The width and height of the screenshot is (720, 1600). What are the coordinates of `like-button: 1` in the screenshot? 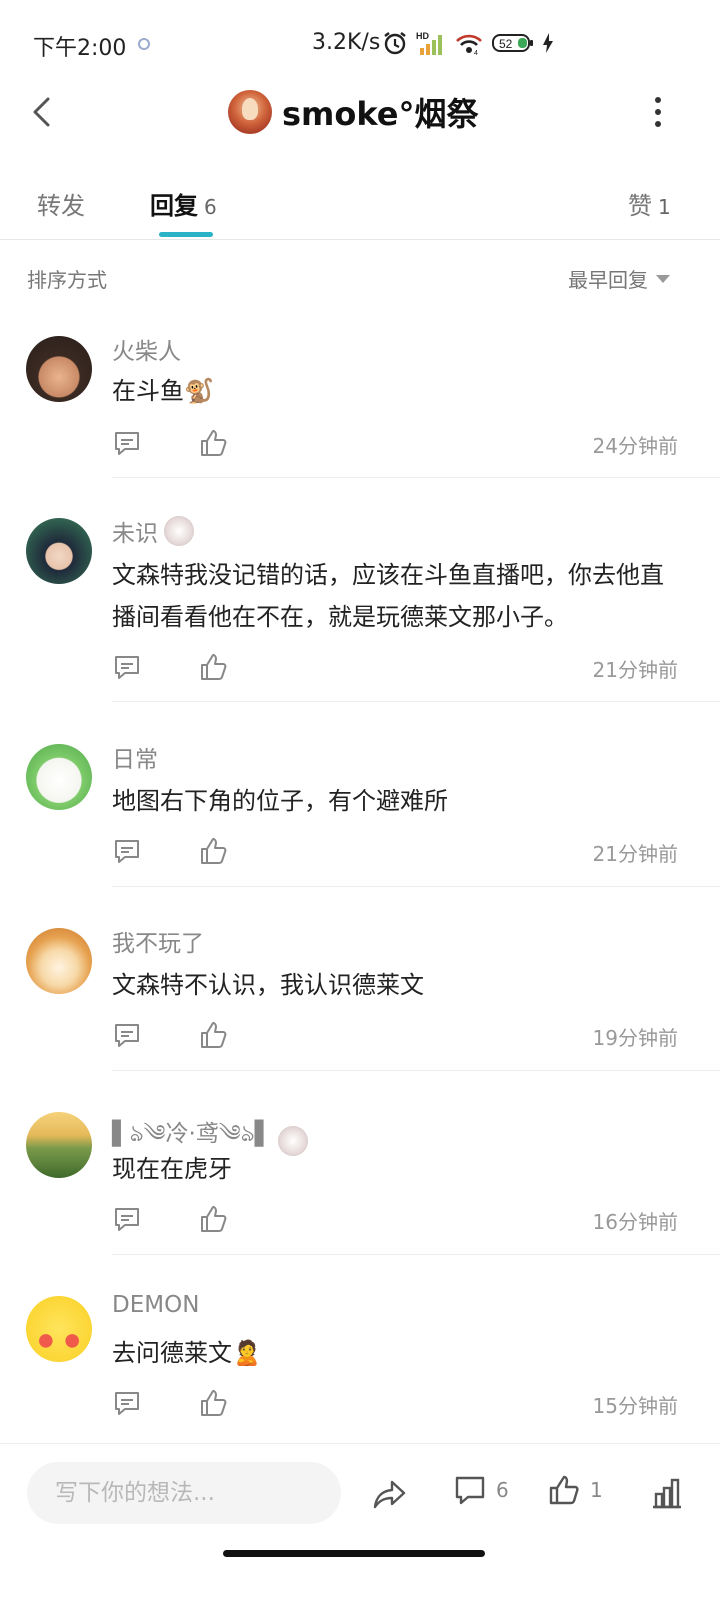 It's located at (575, 1490).